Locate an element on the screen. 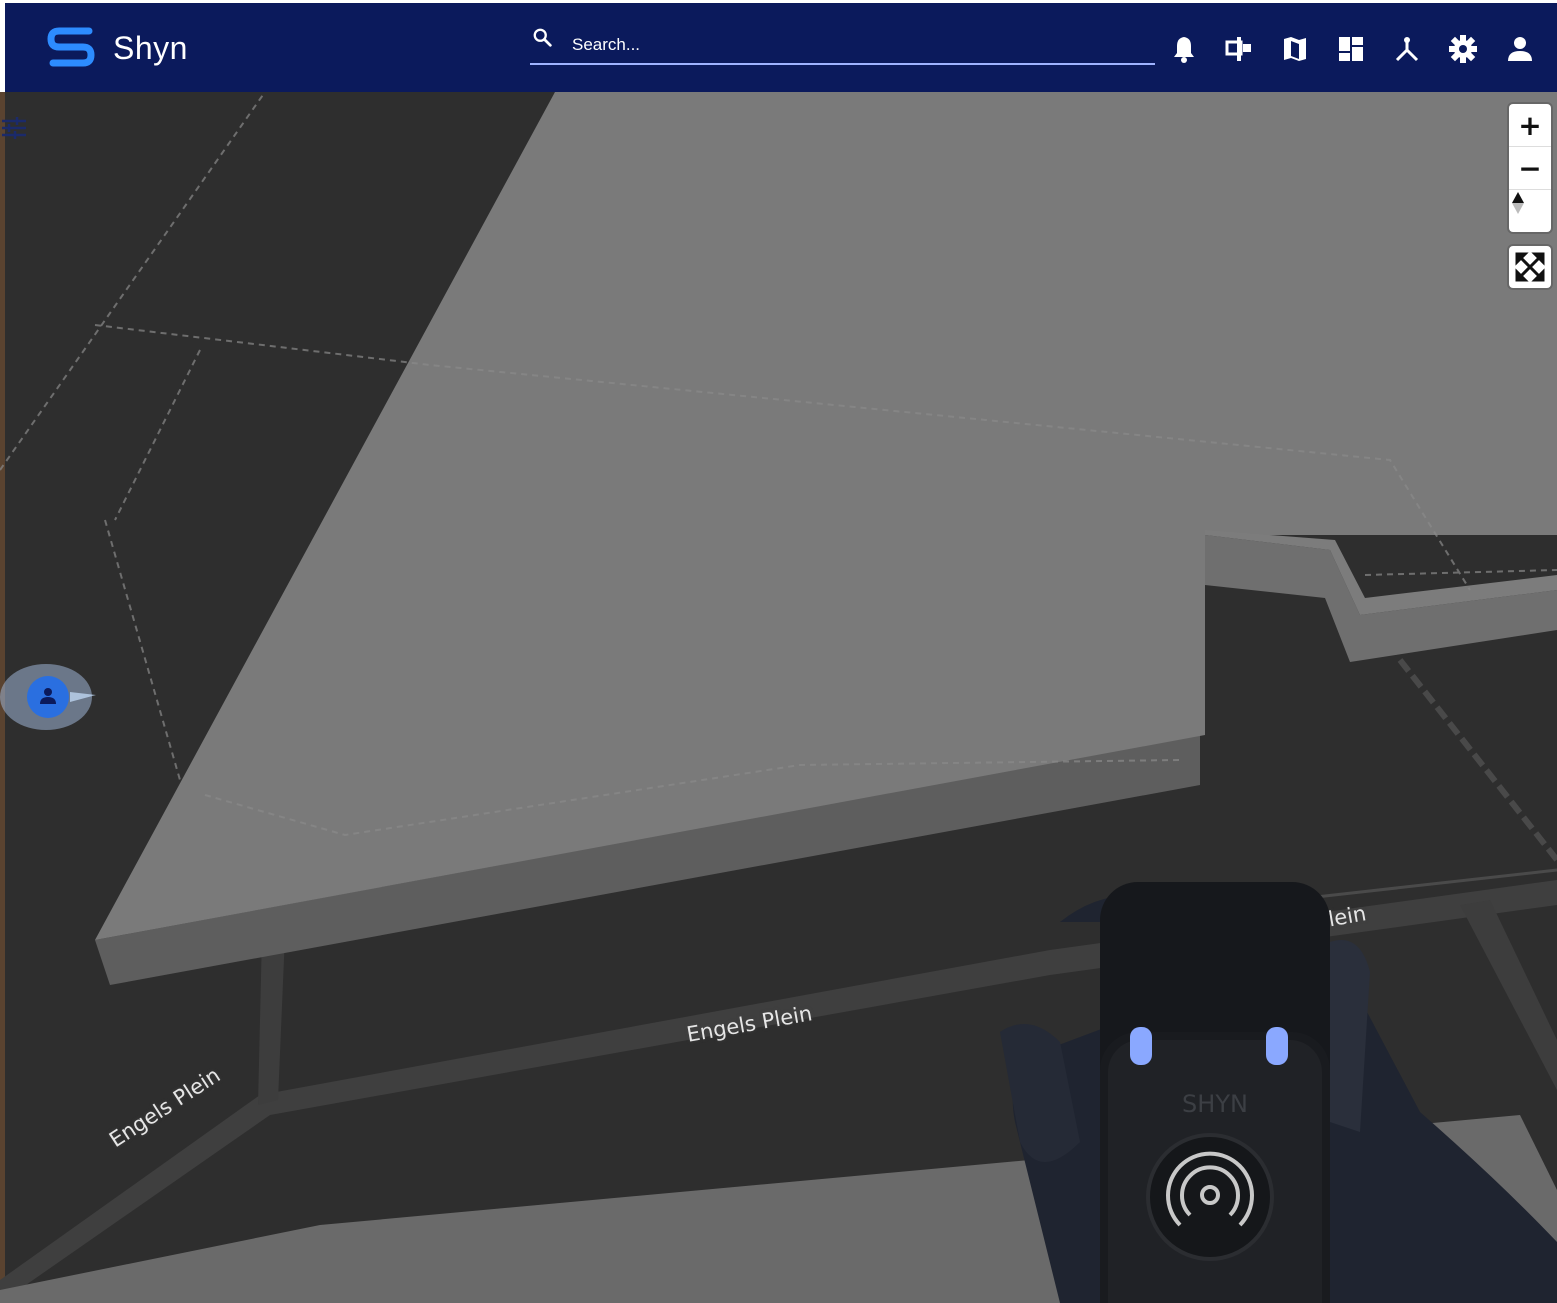 The width and height of the screenshot is (1557, 1303). fullscreen-button is located at coordinates (1530, 267).